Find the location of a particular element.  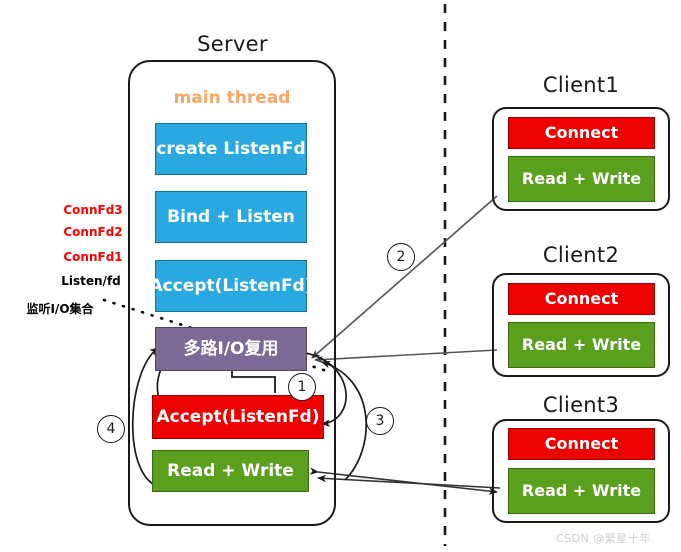

step-marker-1: 1 is located at coordinates (302, 387).